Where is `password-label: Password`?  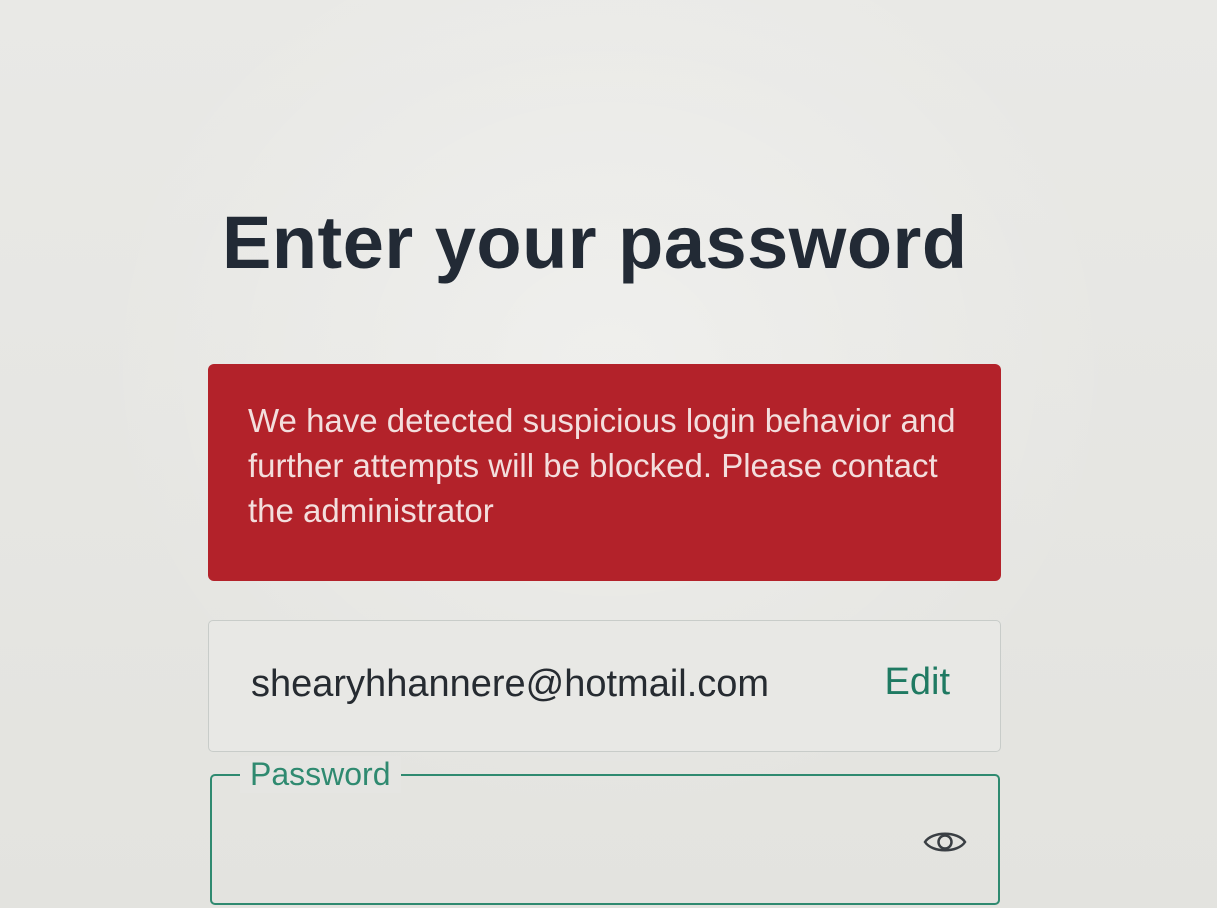 password-label: Password is located at coordinates (320, 774).